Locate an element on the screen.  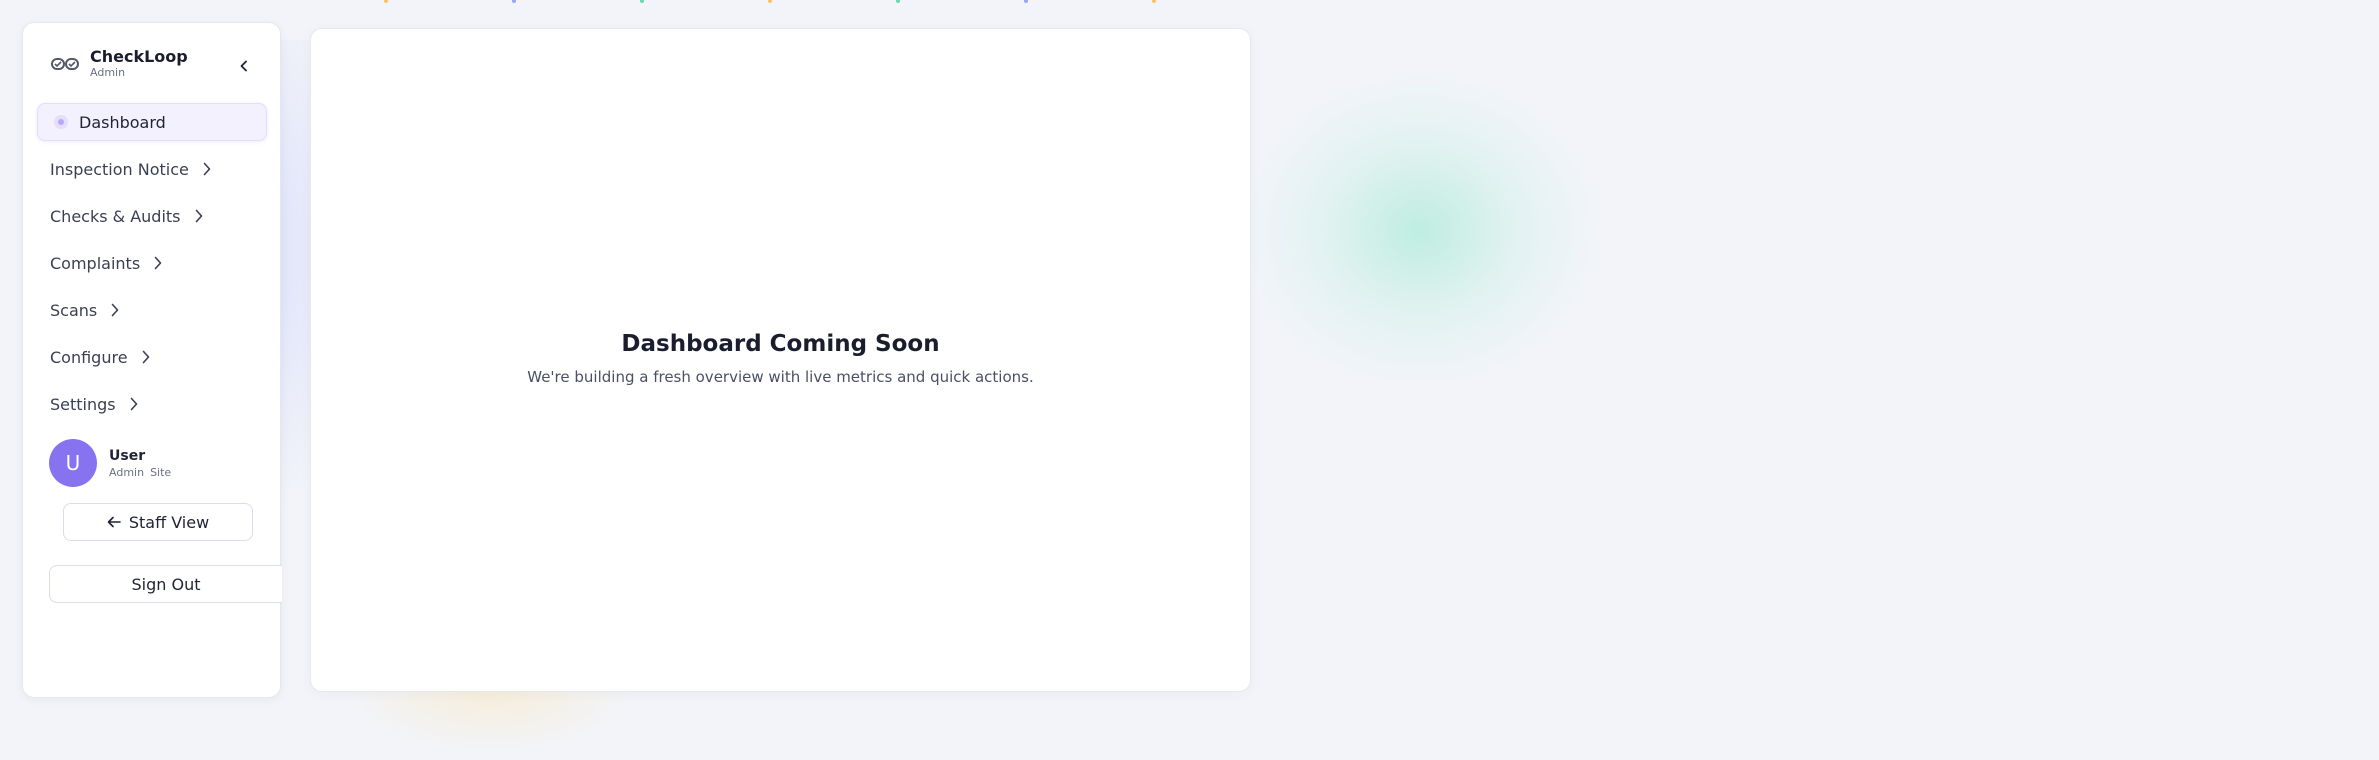
user-profile: U User Admin Site is located at coordinates (110, 463).